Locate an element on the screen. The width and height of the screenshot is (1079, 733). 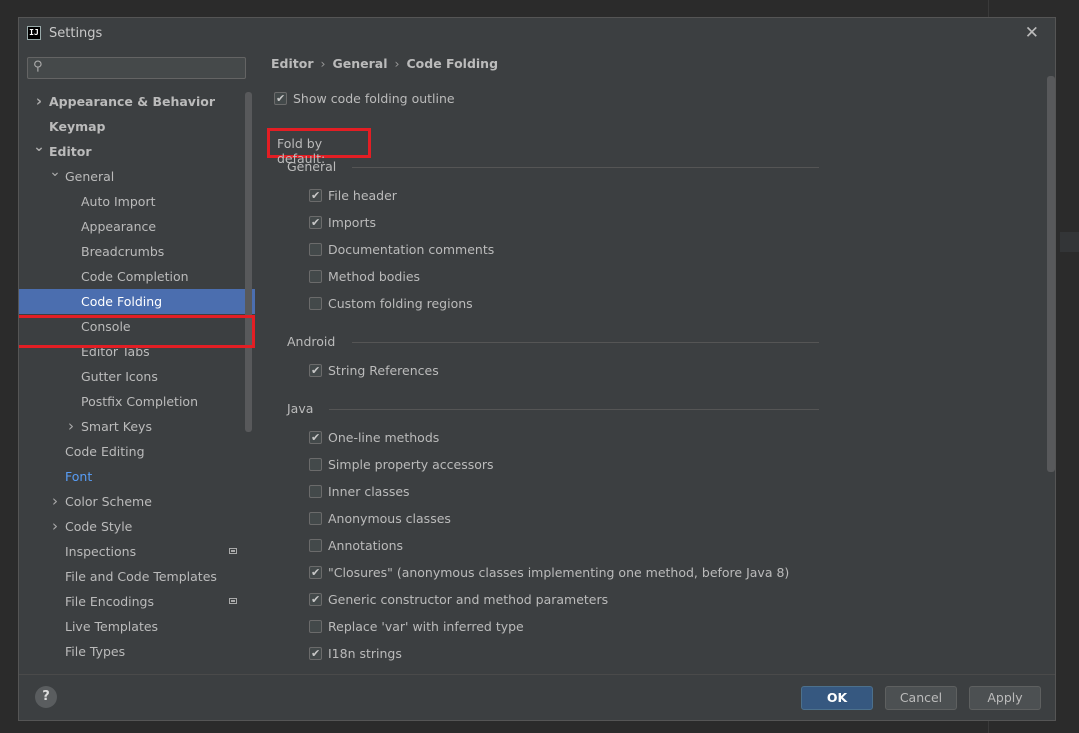
sidebar-item: › Appearance & Behavior is located at coordinates (137, 101).